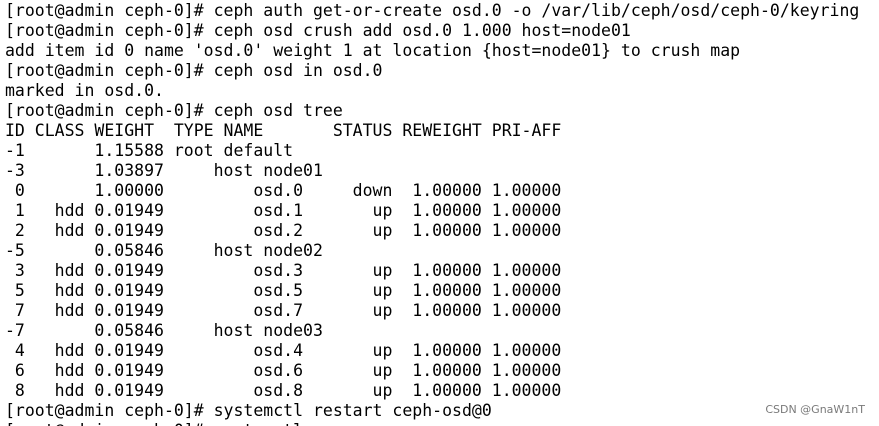  Describe the element at coordinates (283, 210) in the screenshot. I see `osd-tree-row: 1 hdd 0.01949 osd.1 up 1.00000 1.00000` at that location.